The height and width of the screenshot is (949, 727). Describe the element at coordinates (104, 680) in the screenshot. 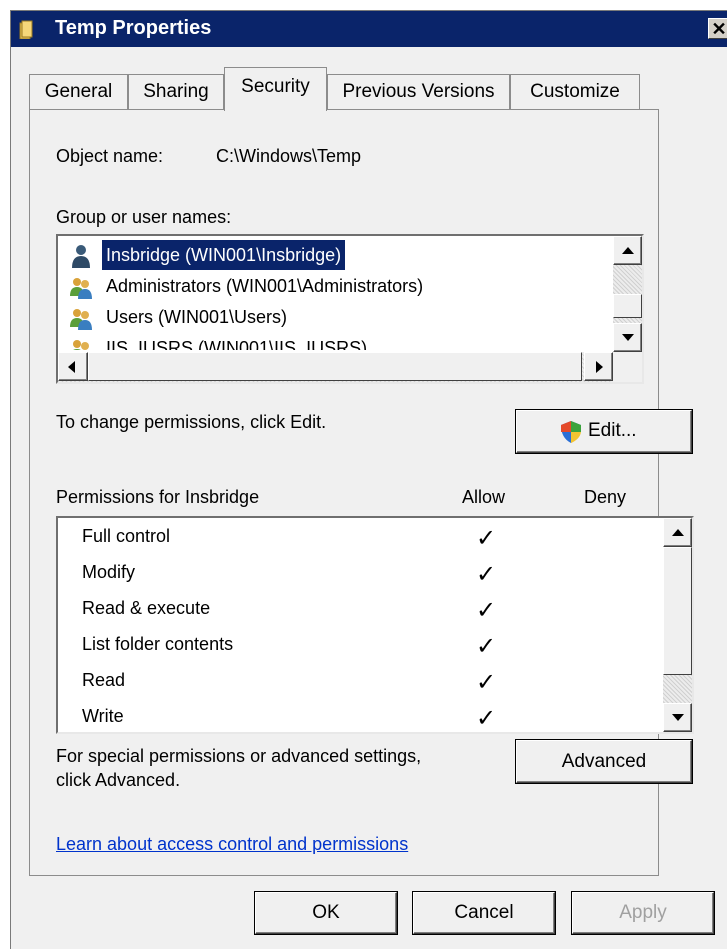

I see `permission-name: Read` at that location.